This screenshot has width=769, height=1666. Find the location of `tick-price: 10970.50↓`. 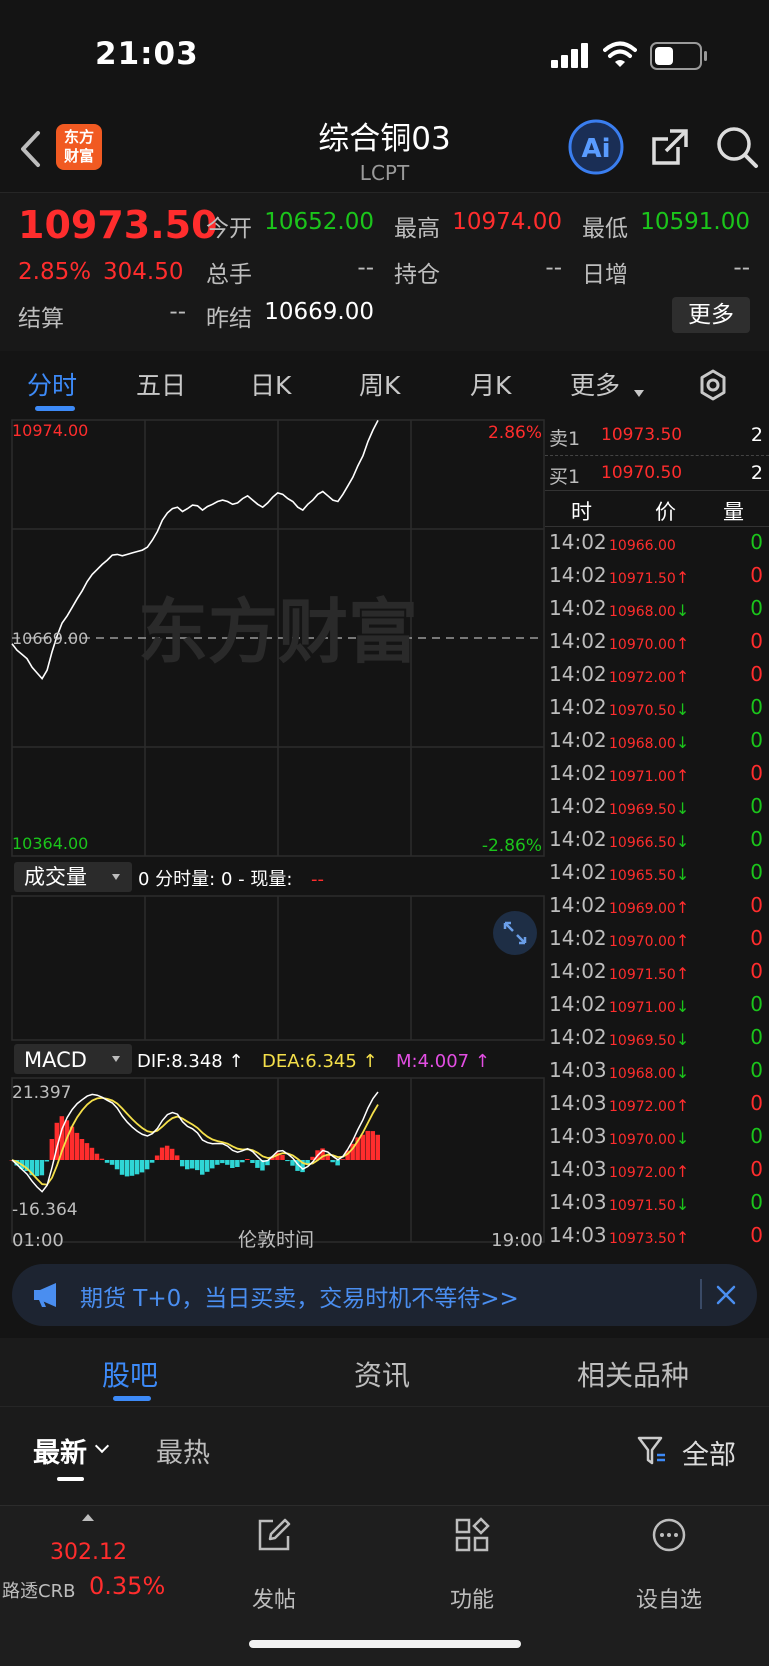

tick-price: 10970.50↓ is located at coordinates (649, 709).